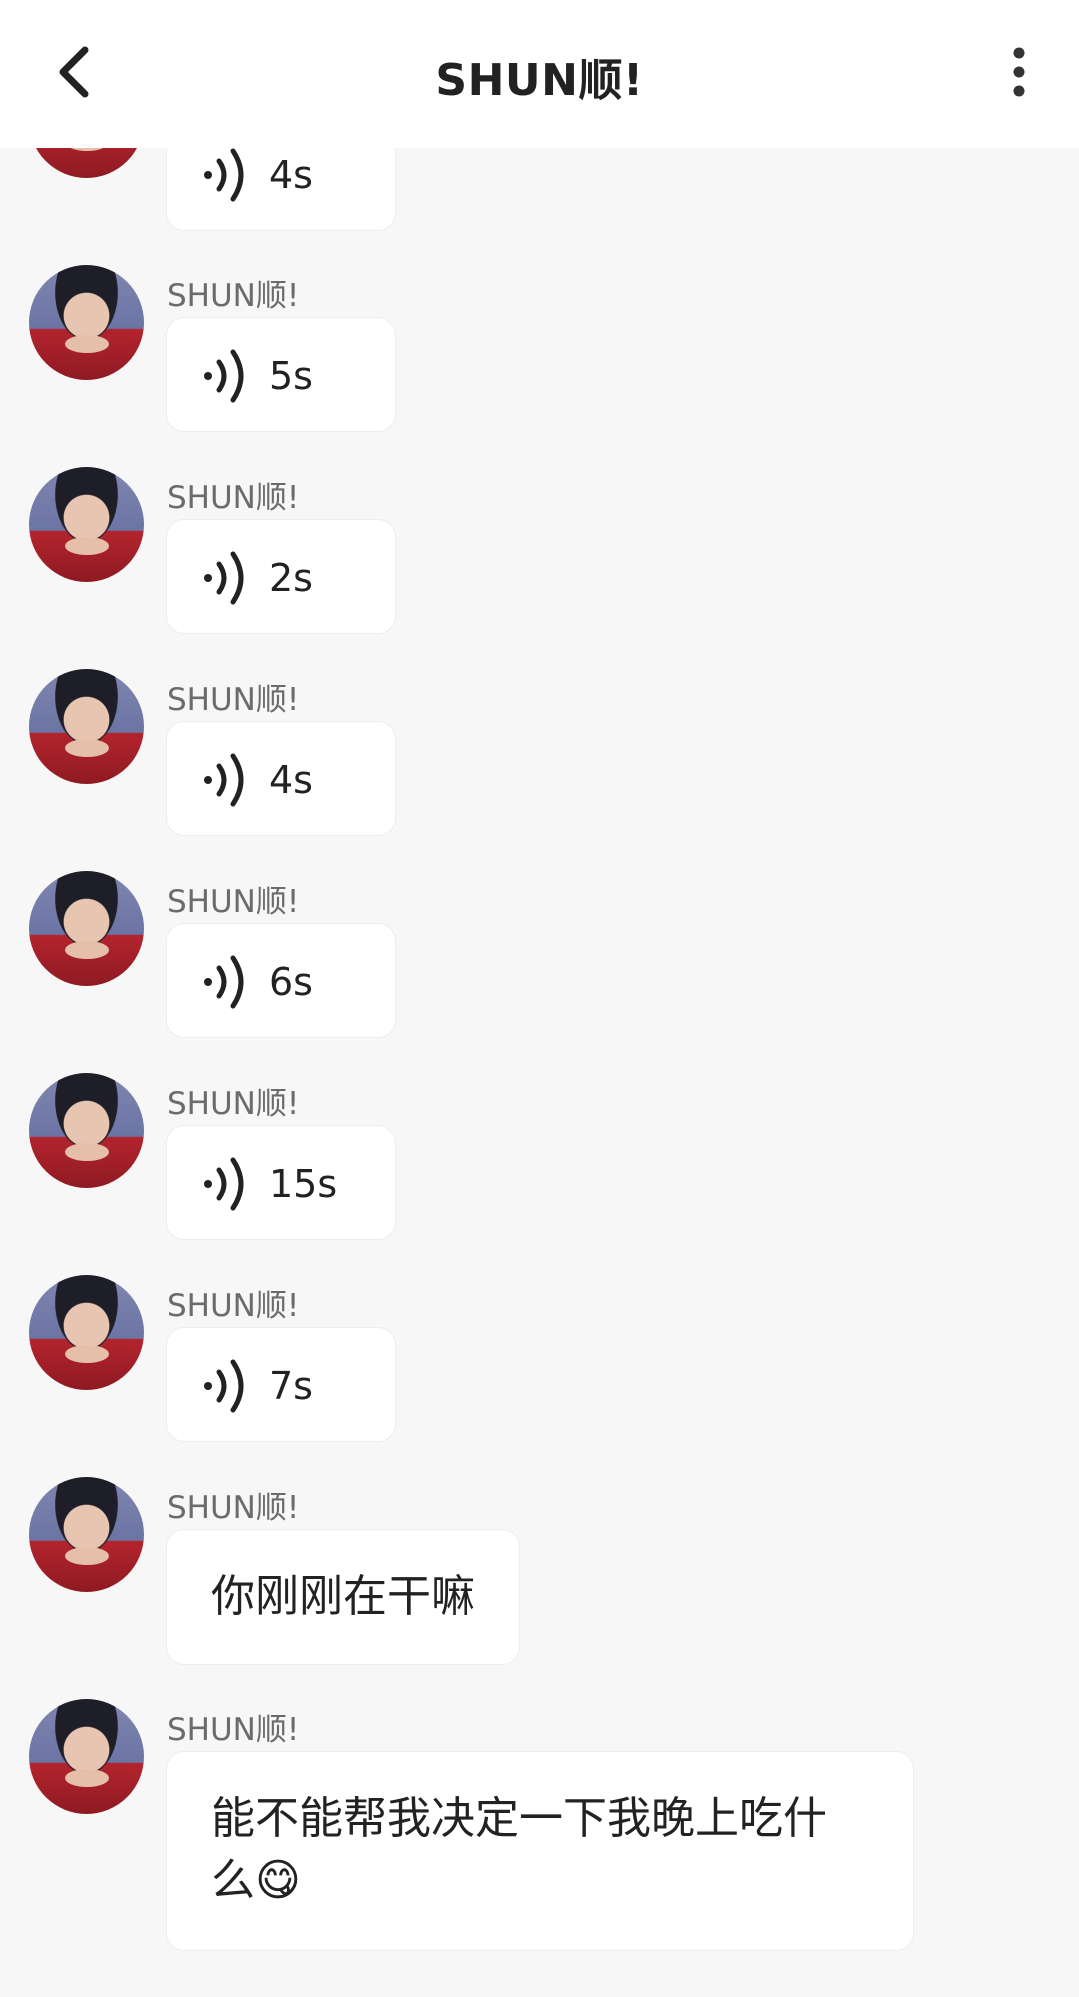 This screenshot has height=1997, width=1079. What do you see at coordinates (303, 1184) in the screenshot?
I see `voice-duration: 15s` at bounding box center [303, 1184].